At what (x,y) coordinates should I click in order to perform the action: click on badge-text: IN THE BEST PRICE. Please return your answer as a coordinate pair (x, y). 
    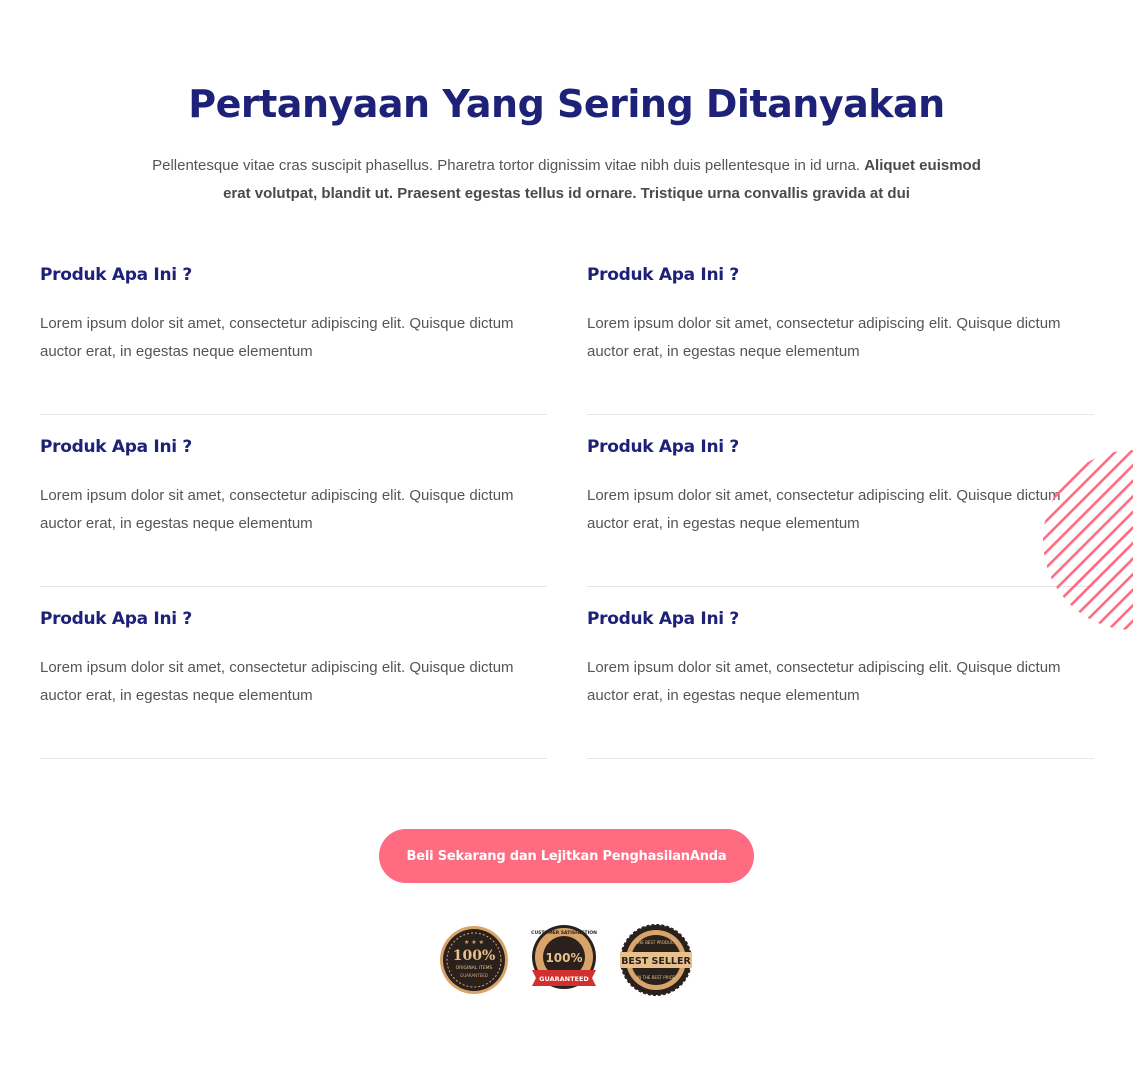
    Looking at the image, I should click on (656, 977).